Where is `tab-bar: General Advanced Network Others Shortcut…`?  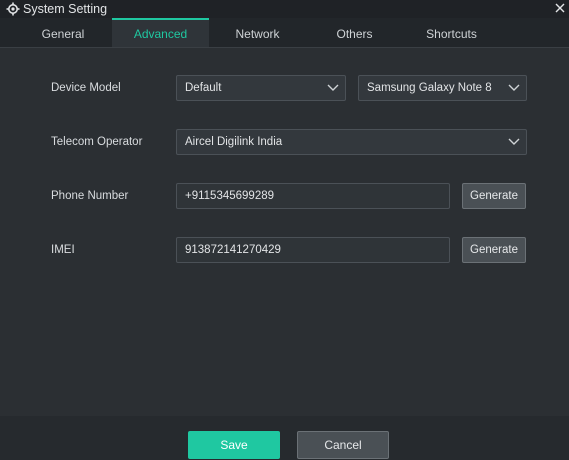
tab-bar: General Advanced Network Others Shortcut… is located at coordinates (284, 33).